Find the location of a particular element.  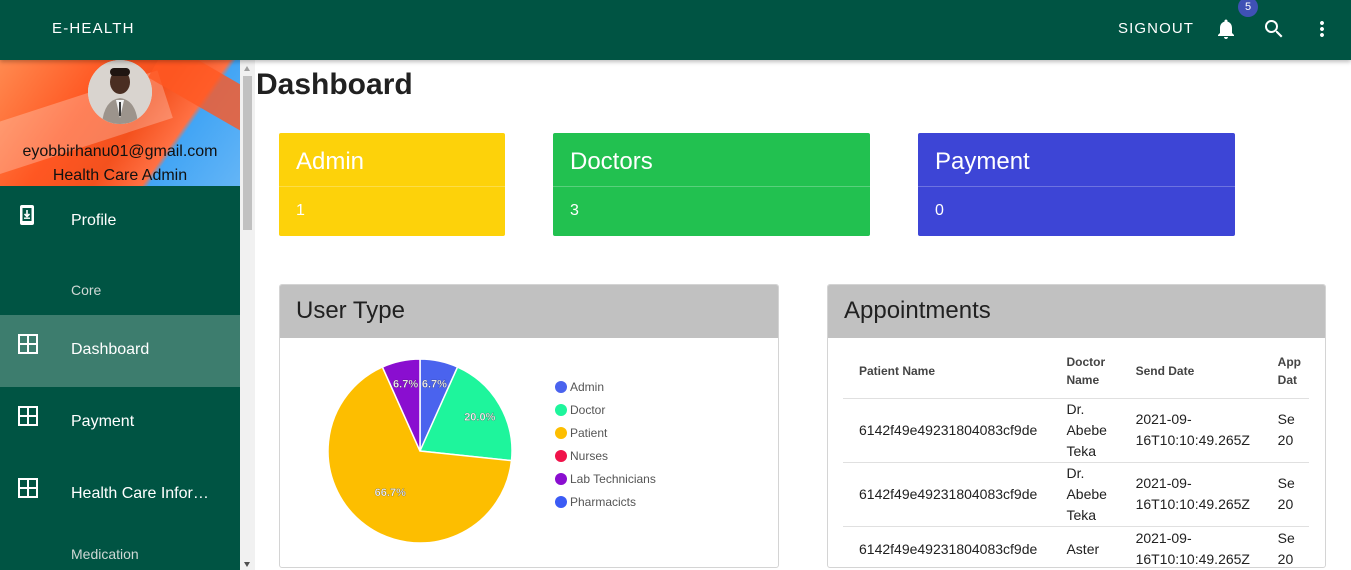

sidebar-item-health-care-information: Health Care Information is located at coordinates (120, 495).